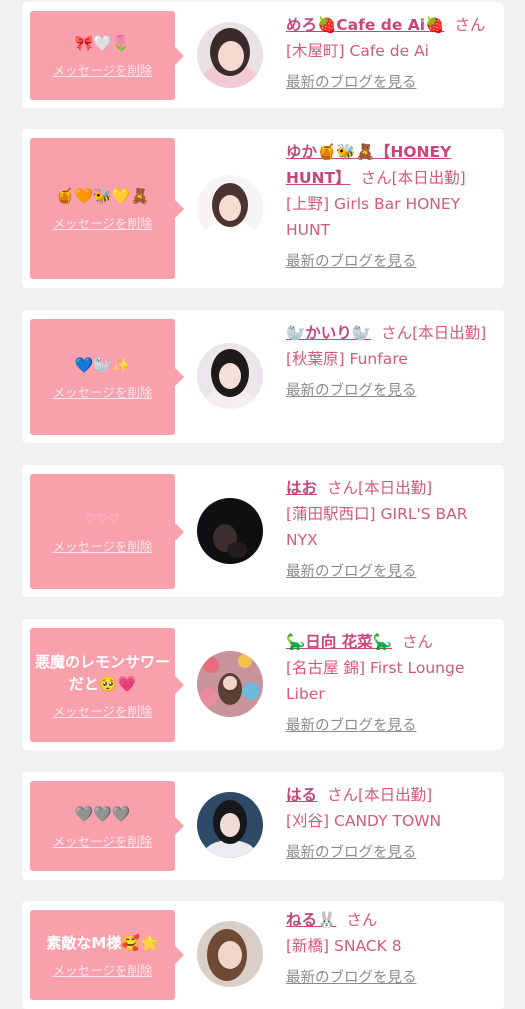 The height and width of the screenshot is (1009, 525). Describe the element at coordinates (373, 217) in the screenshot. I see `store-label: [上野] Girls Bar HONEY HUNT` at that location.